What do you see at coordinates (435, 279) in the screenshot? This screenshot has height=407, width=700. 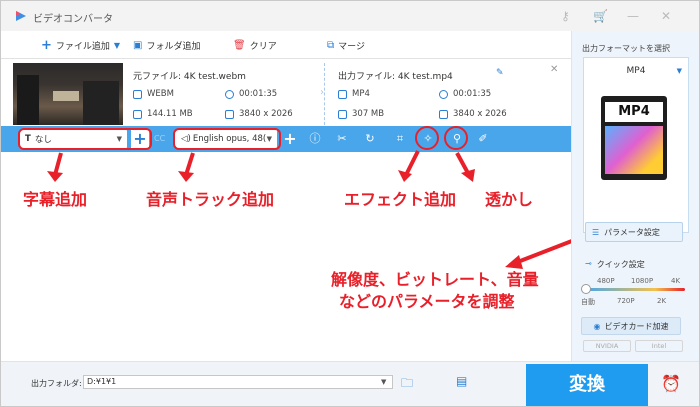 I see `params-annotation-line1: 解像度、ビットレート、音量` at bounding box center [435, 279].